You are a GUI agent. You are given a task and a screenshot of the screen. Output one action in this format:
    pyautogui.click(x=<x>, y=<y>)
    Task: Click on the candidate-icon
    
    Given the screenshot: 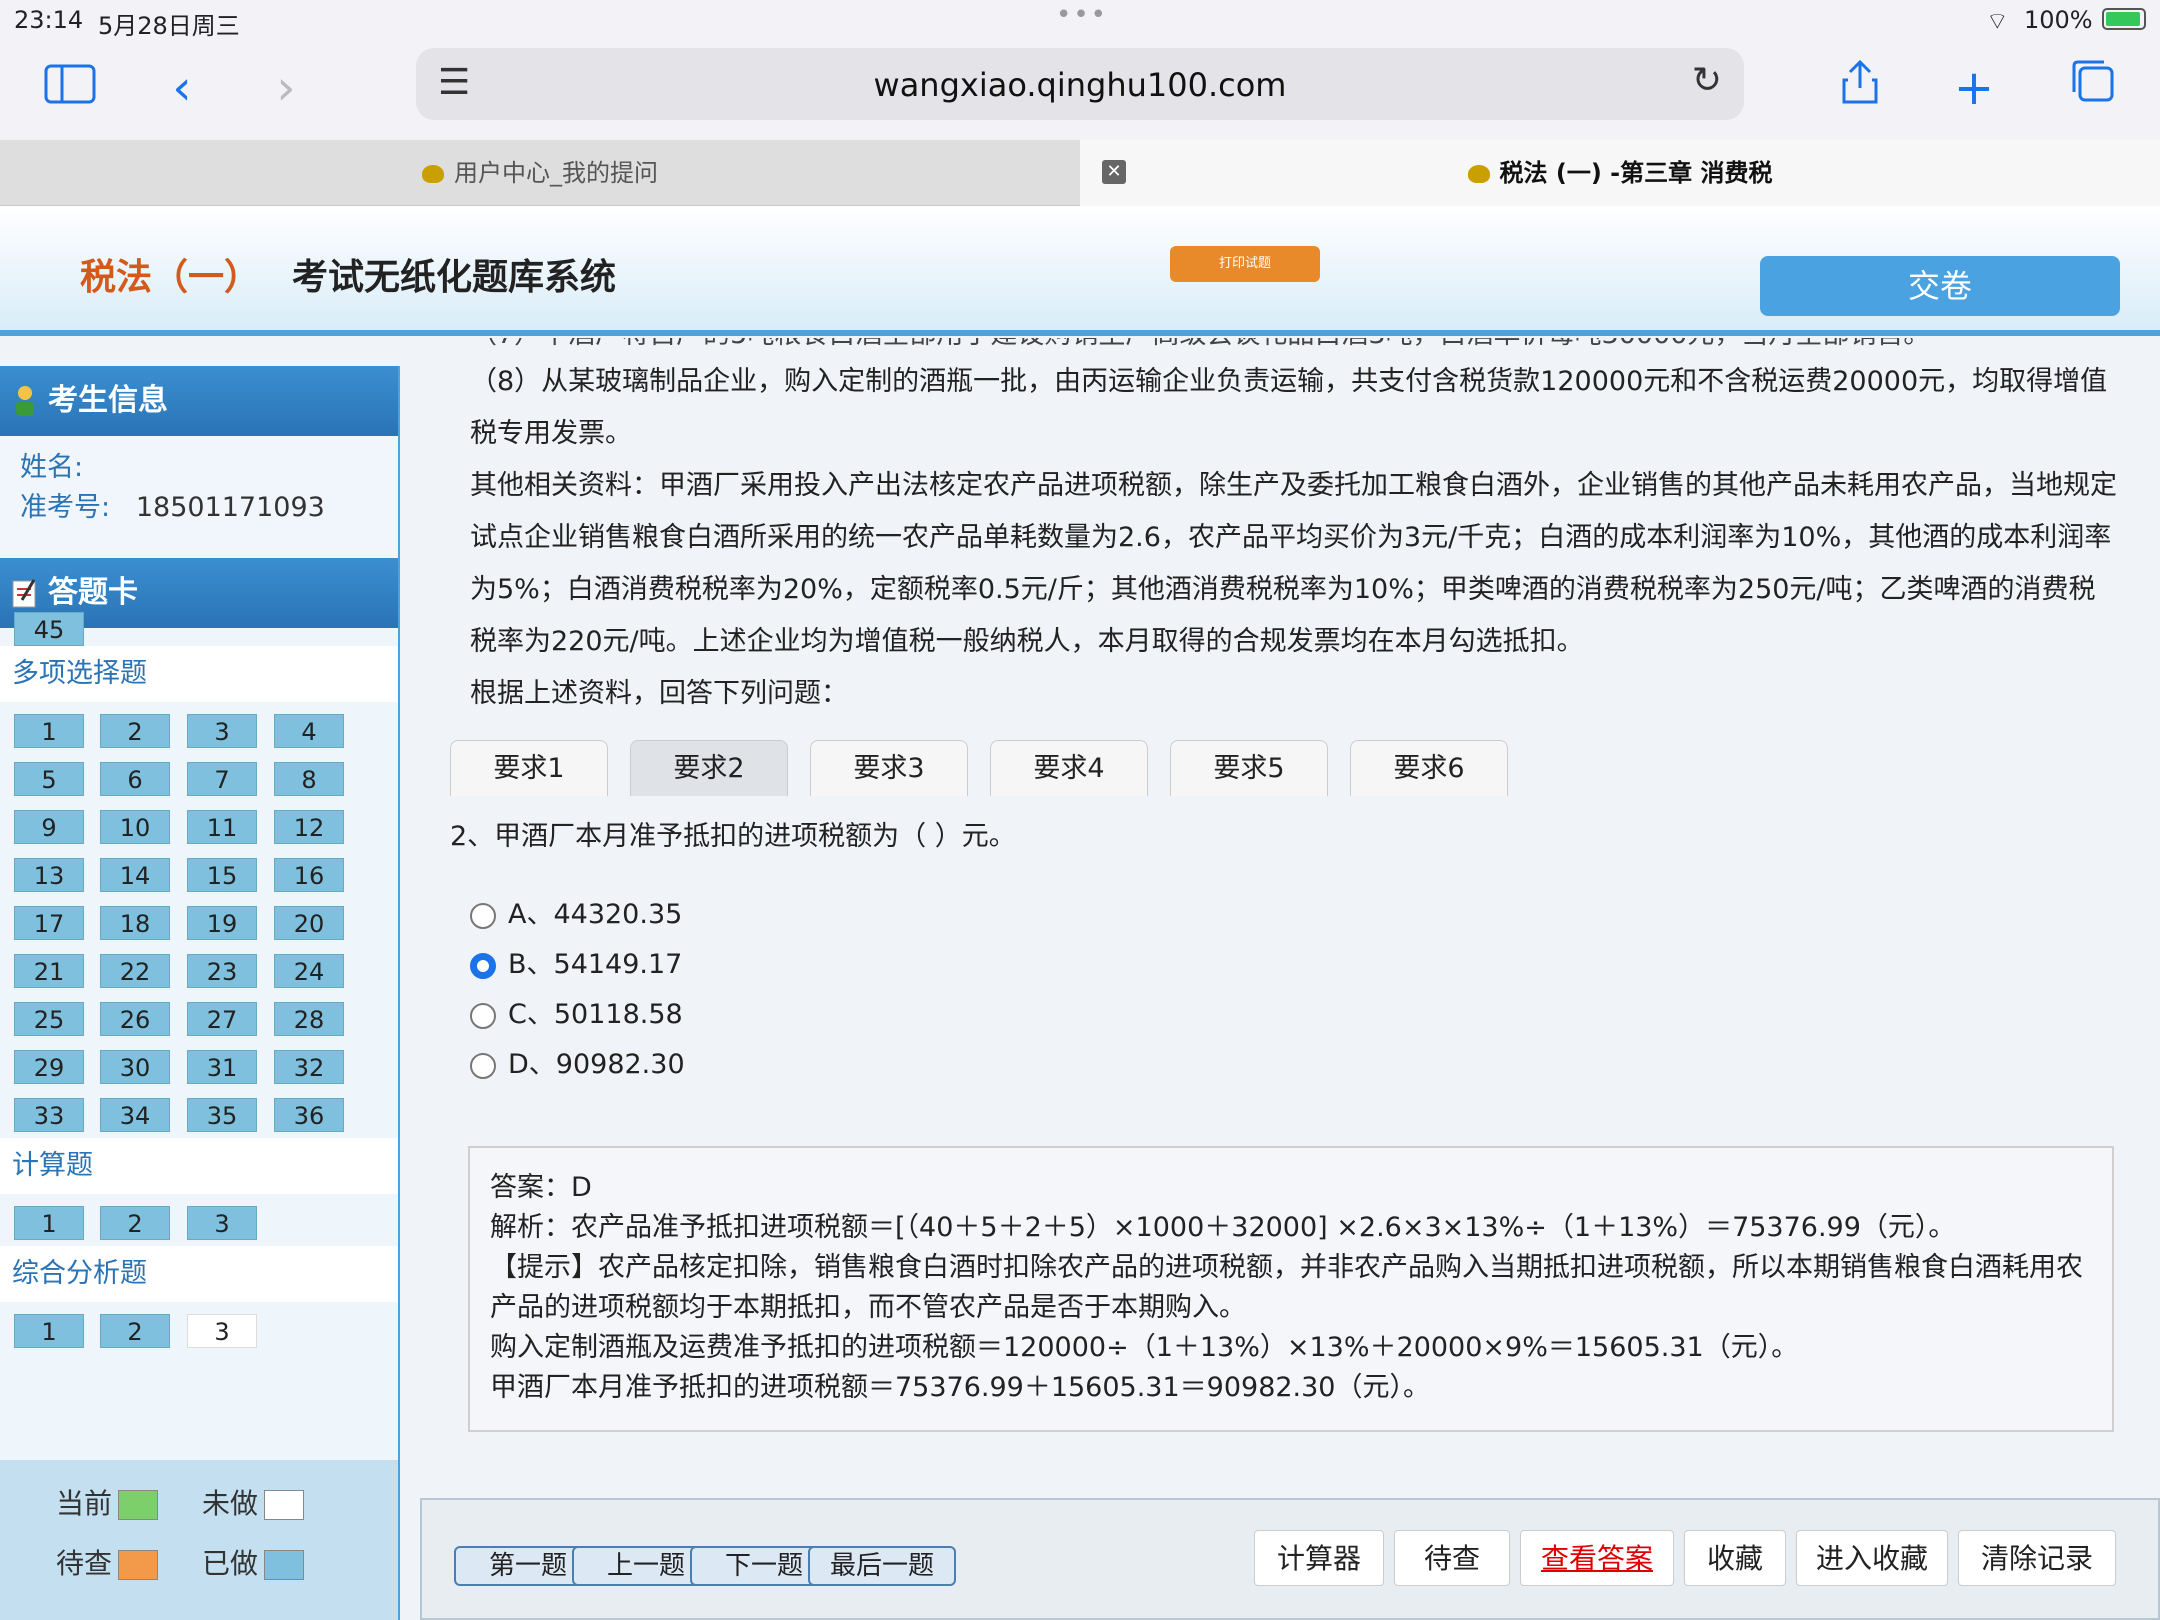 What is the action you would take?
    pyautogui.click(x=25, y=401)
    